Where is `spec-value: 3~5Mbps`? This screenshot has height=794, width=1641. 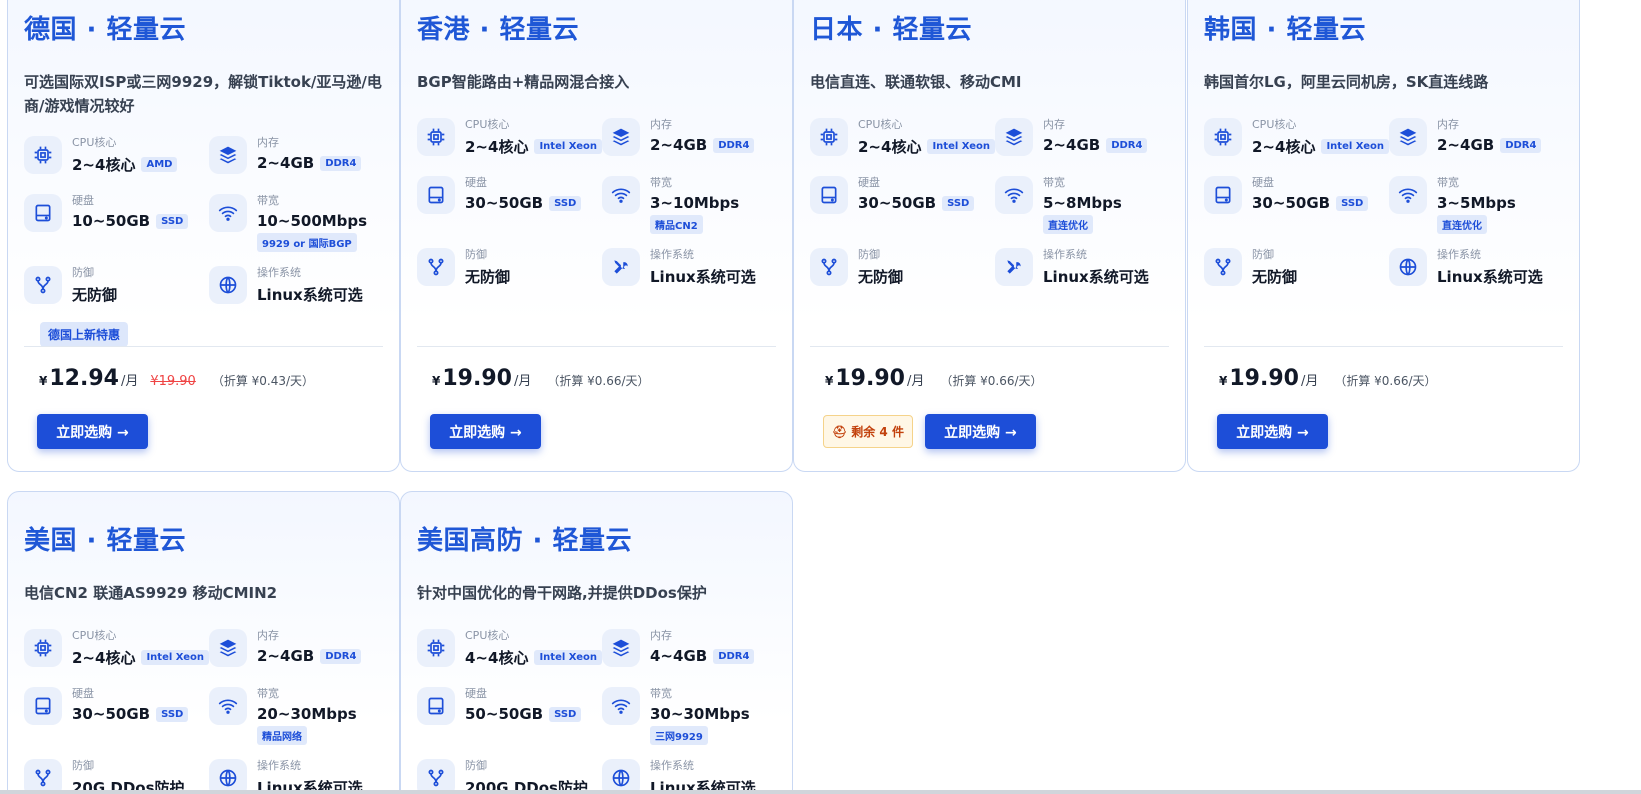 spec-value: 3~5Mbps is located at coordinates (1476, 203).